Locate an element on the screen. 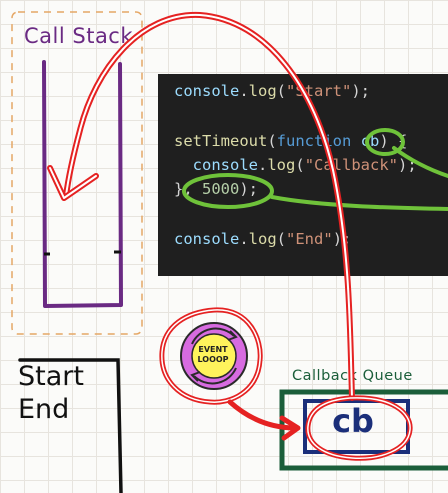 This screenshot has height=493, width=448. code-token: 5000 is located at coordinates (221, 189).